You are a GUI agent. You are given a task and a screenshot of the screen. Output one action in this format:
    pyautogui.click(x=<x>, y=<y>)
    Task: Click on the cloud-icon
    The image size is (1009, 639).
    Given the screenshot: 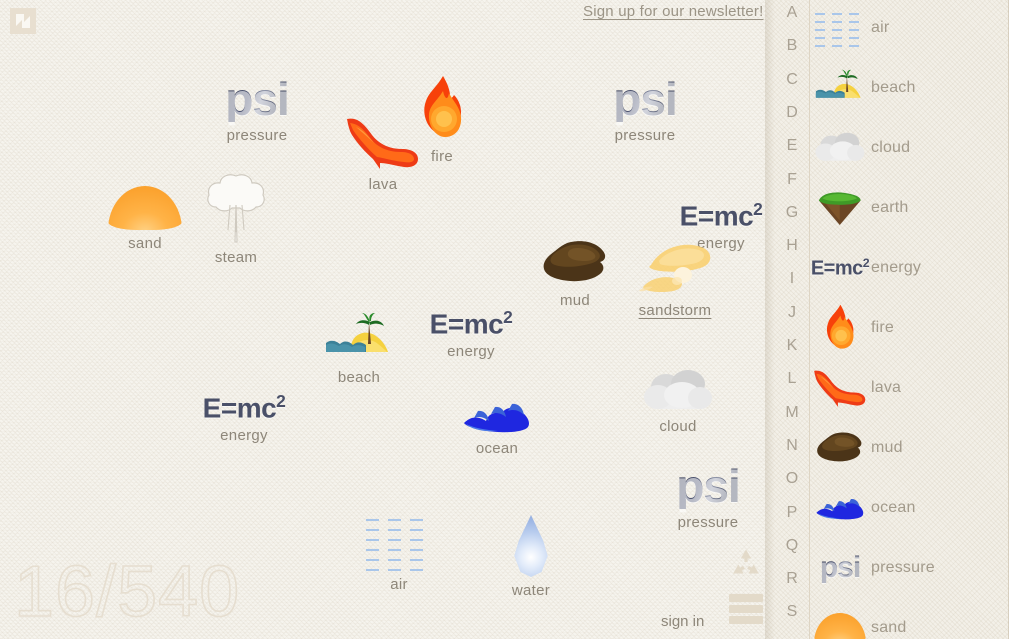 What is the action you would take?
    pyautogui.click(x=840, y=146)
    